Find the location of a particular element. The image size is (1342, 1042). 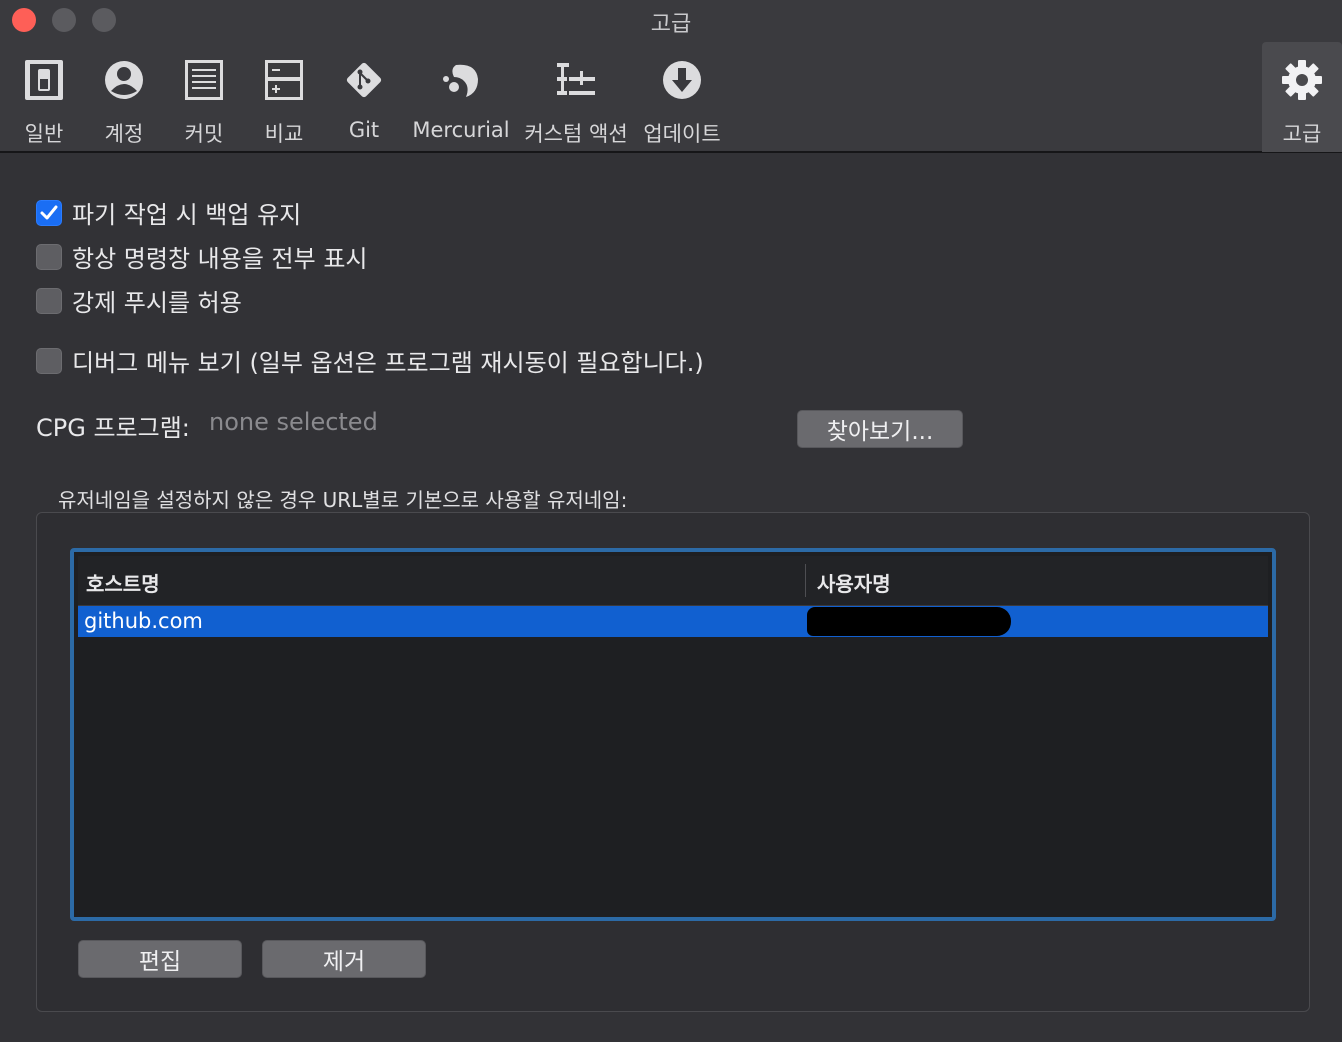

tab-diff-label: 비교 is located at coordinates (284, 134).